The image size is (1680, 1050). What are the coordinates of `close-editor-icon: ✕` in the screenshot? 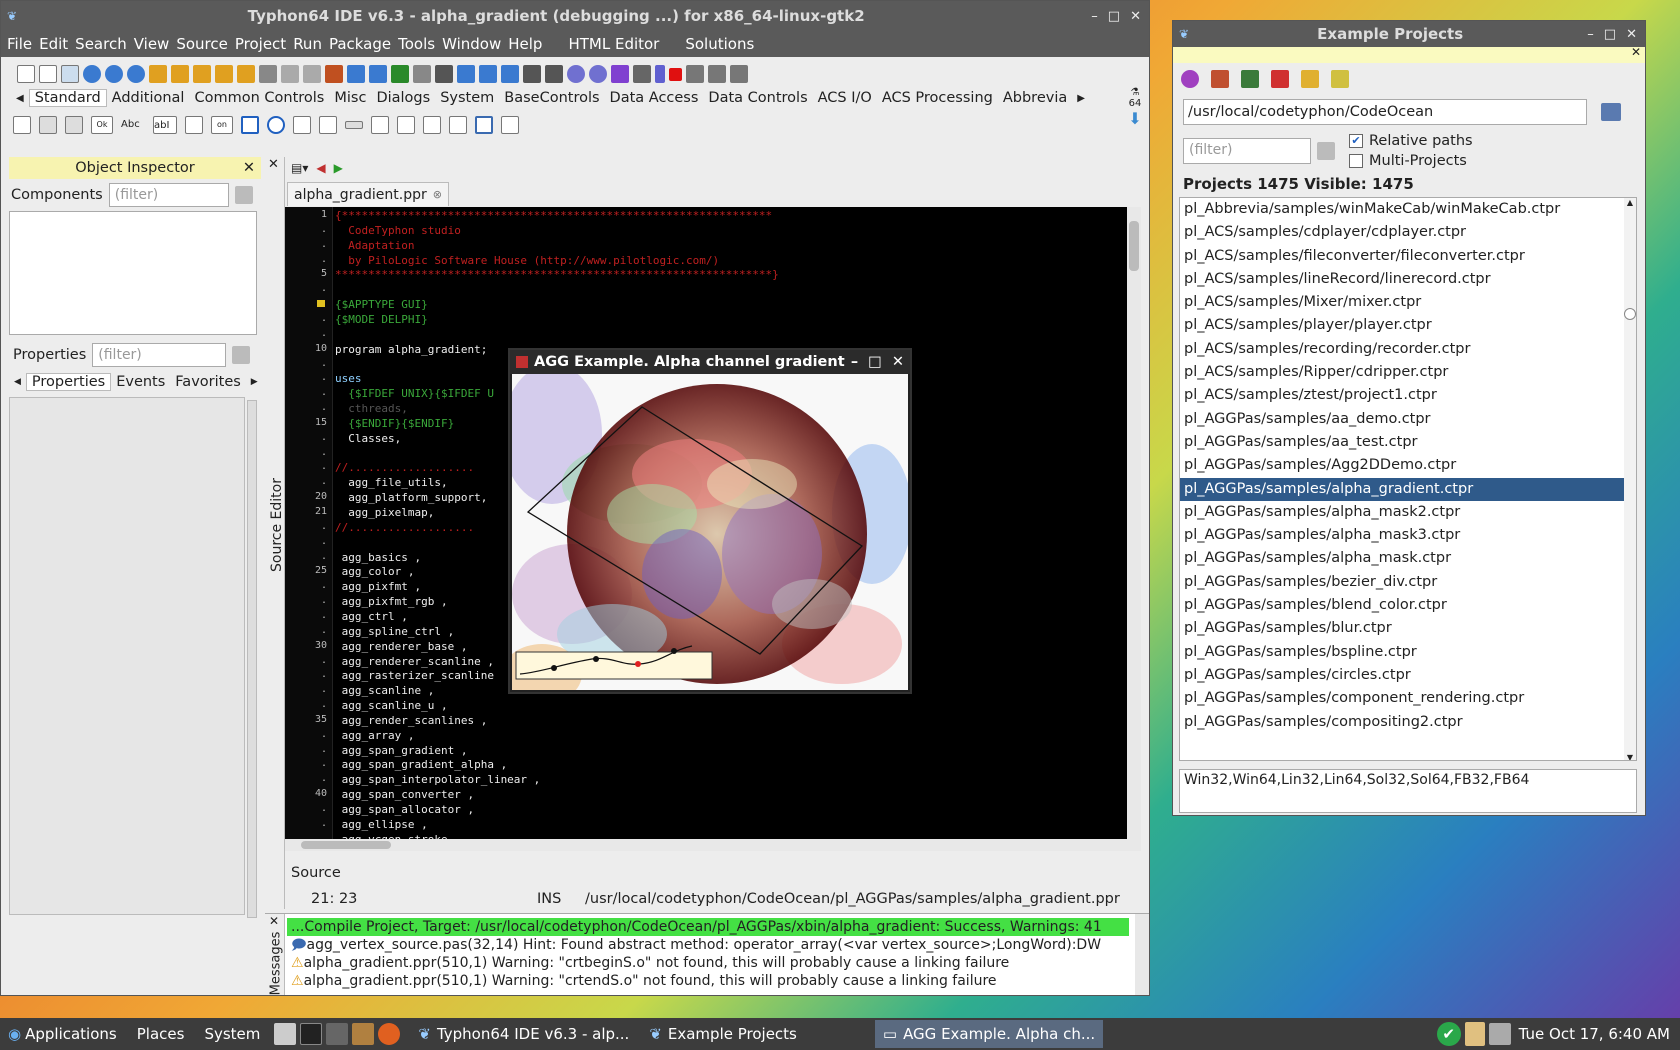 It's located at (273, 164).